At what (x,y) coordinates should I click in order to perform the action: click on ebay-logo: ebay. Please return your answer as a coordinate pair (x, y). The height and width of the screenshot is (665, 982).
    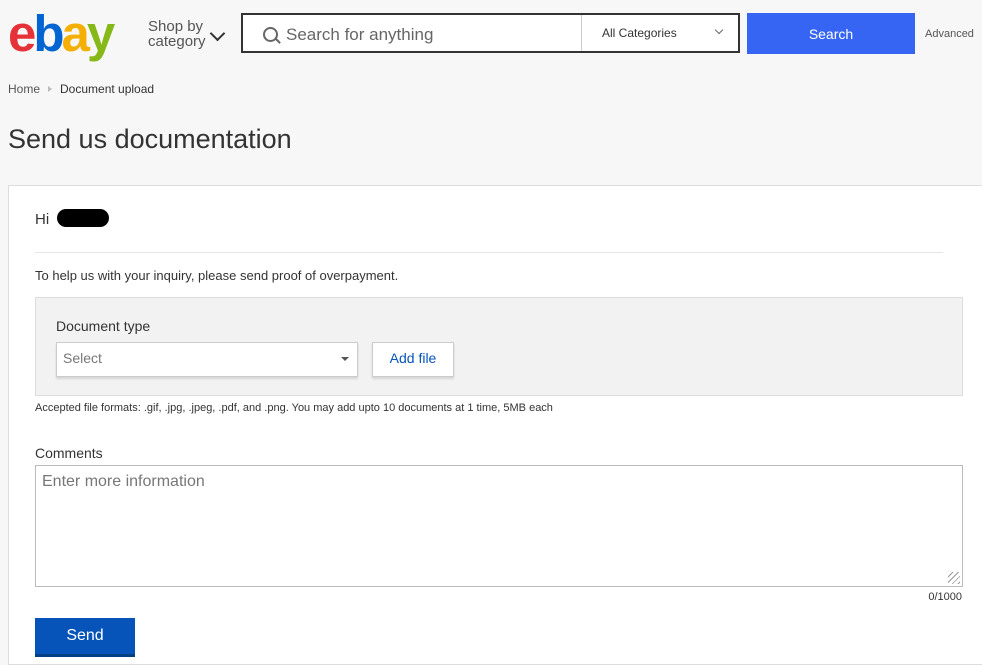
    Looking at the image, I should click on (61, 34).